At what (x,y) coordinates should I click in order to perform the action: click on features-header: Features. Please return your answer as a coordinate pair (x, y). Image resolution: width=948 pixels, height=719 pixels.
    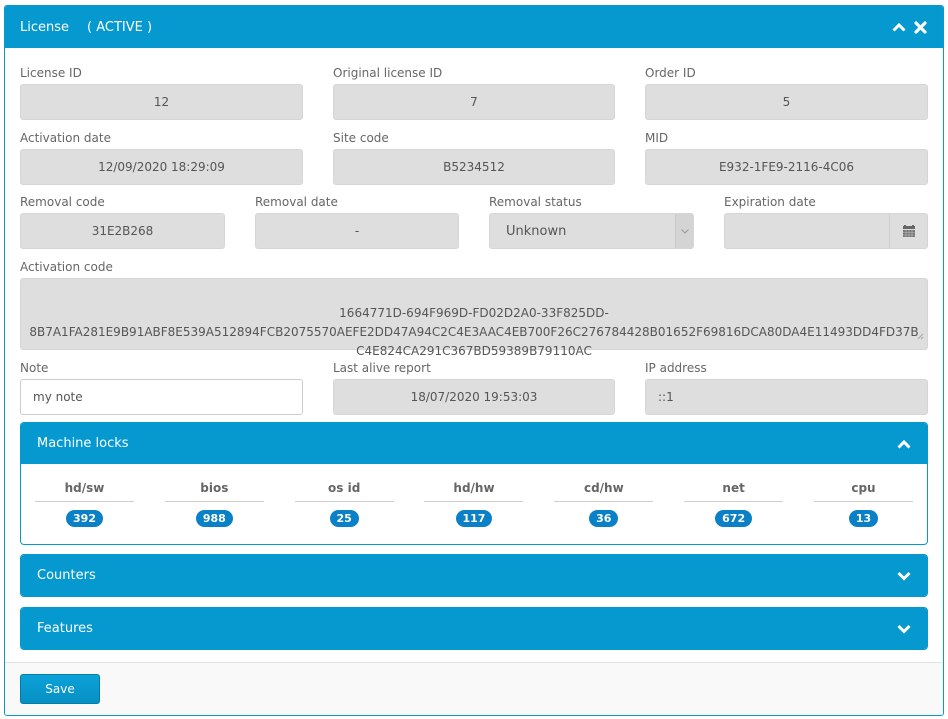
    Looking at the image, I should click on (474, 628).